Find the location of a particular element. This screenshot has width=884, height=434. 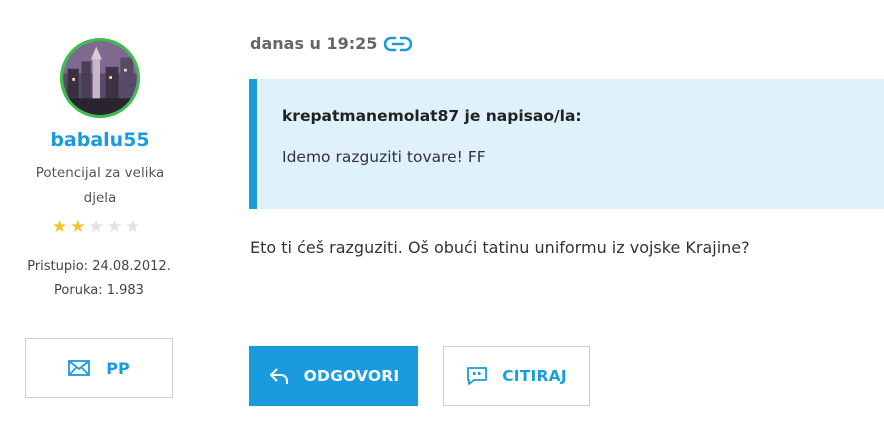

username: babalu55 is located at coordinates (100, 140).